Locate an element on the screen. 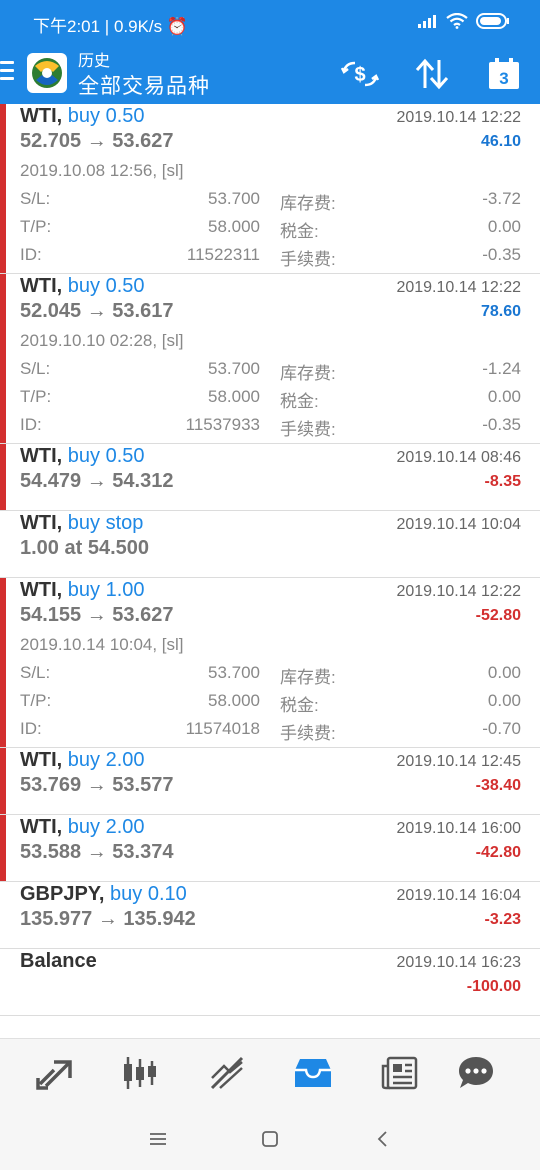 This screenshot has height=1170, width=540. detail-value: 11522311 is located at coordinates (223, 254).